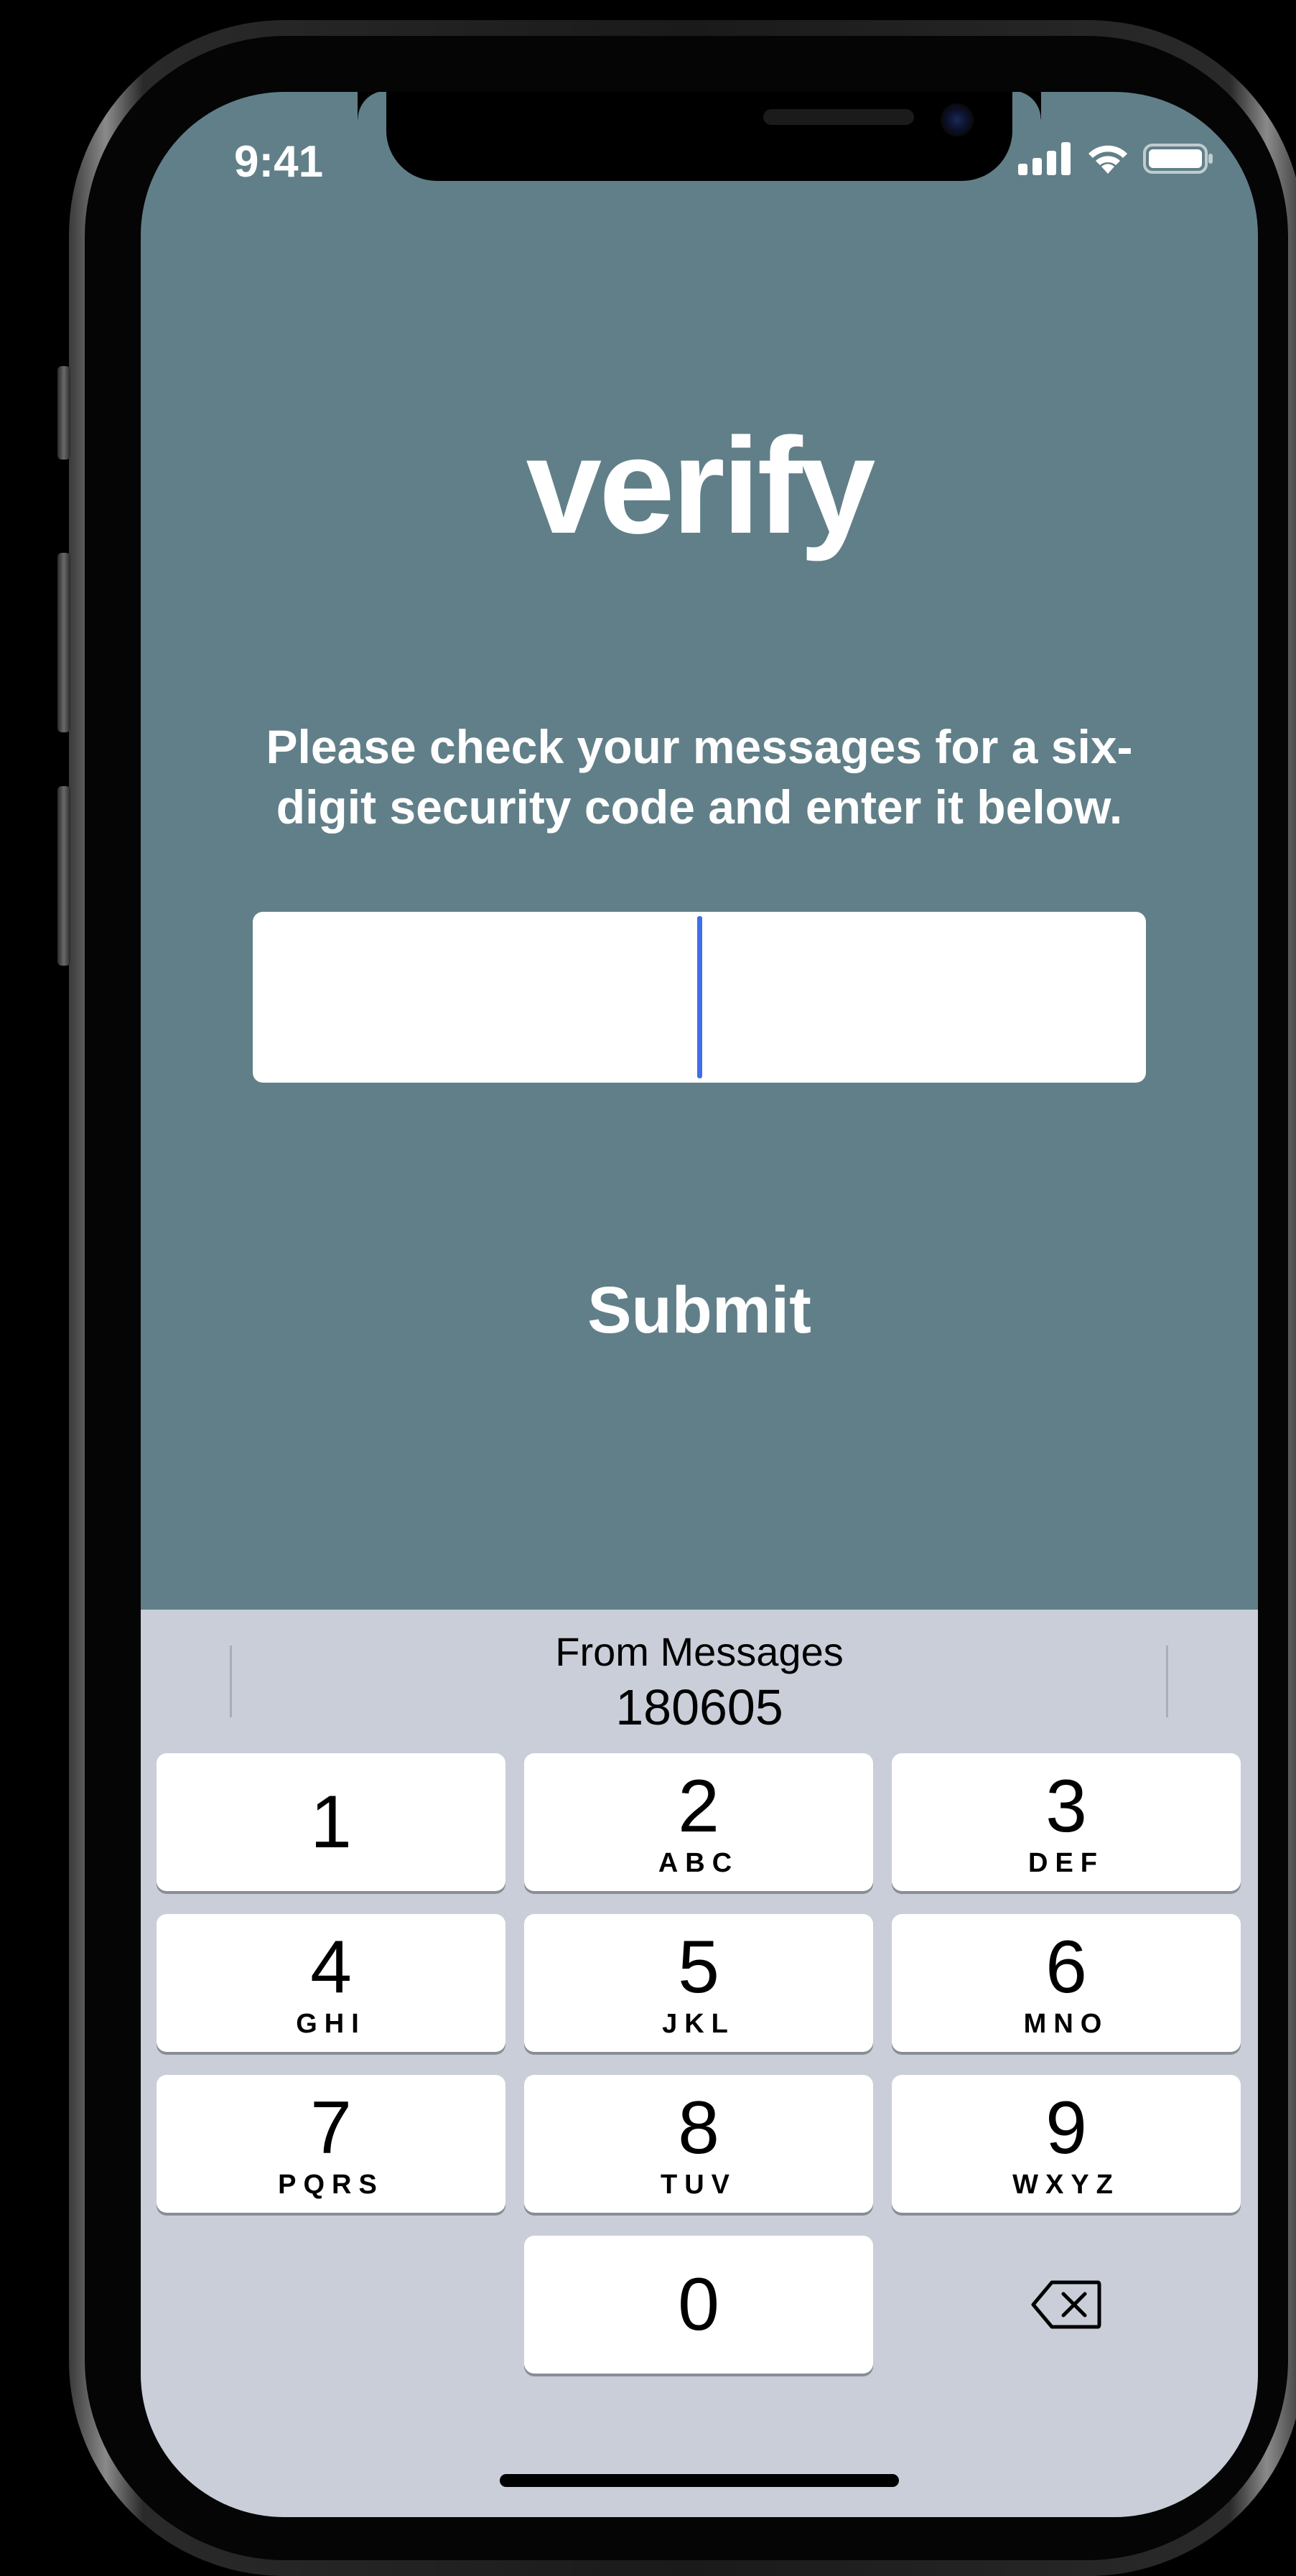  I want to click on key-9: 9 WXYZ, so click(1066, 2144).